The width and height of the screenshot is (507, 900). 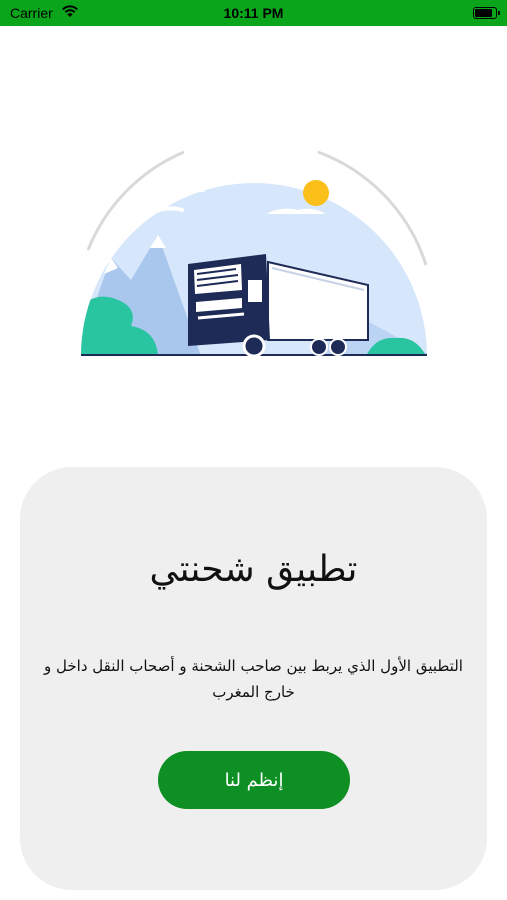 I want to click on app-title: تطبيق شحنتي, so click(x=253, y=569).